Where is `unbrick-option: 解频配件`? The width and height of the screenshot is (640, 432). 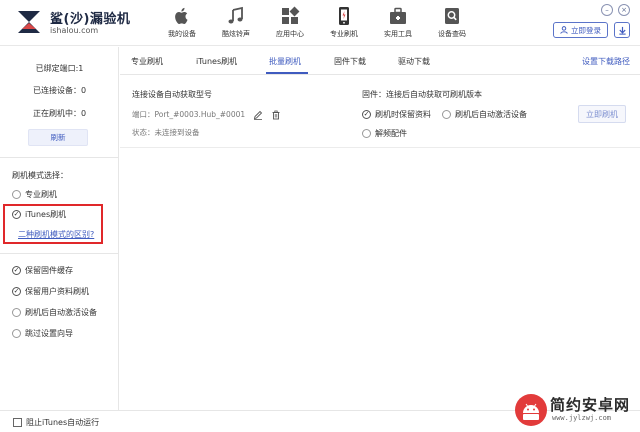 unbrick-option: 解频配件 is located at coordinates (384, 133).